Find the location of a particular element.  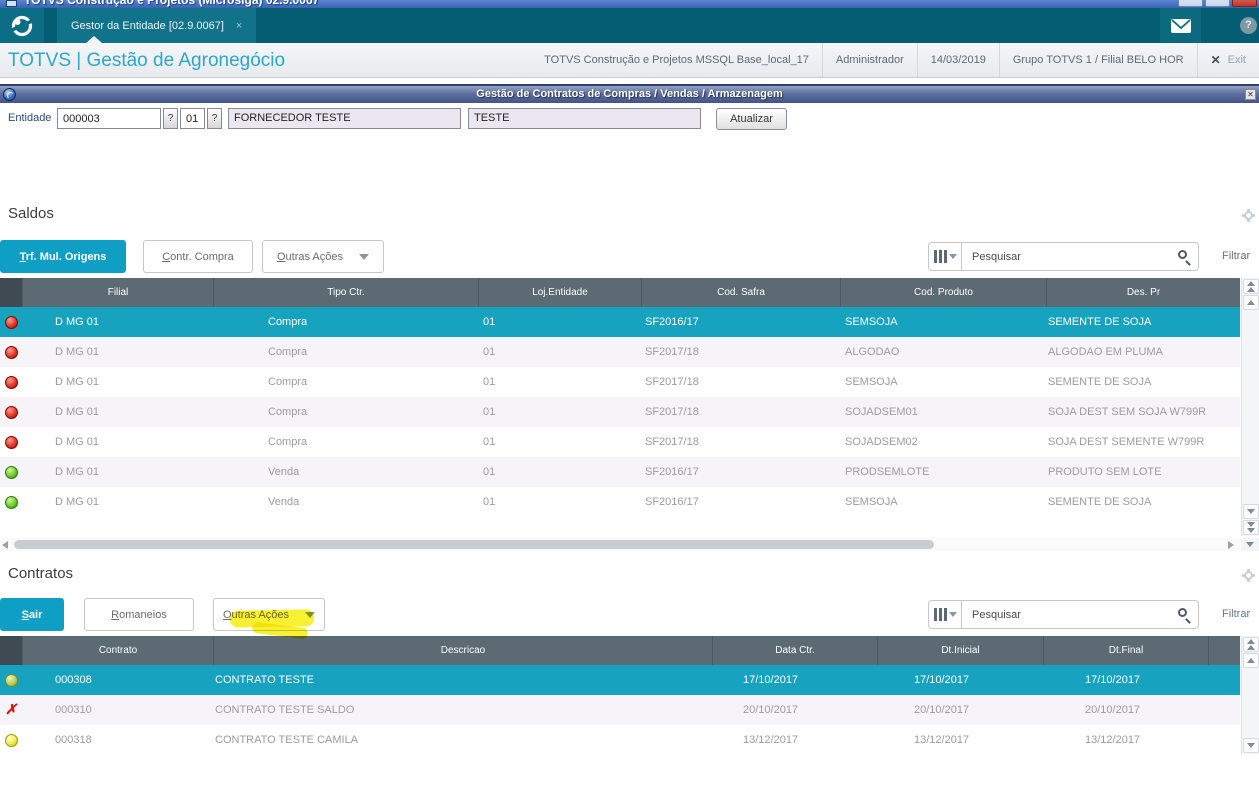

romaneios-button: Romaneios is located at coordinates (139, 614).